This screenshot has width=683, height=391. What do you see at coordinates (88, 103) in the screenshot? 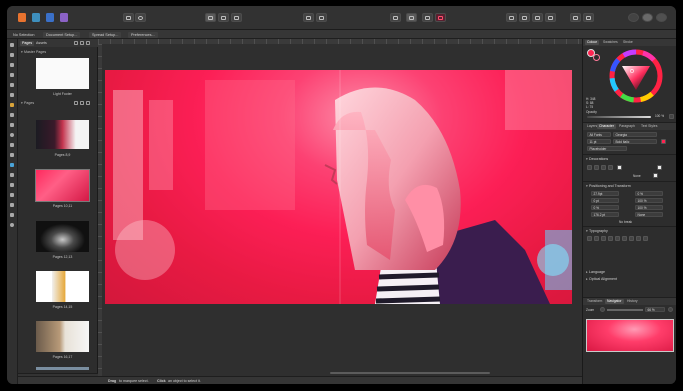
I see `pages-trash-icon` at bounding box center [88, 103].